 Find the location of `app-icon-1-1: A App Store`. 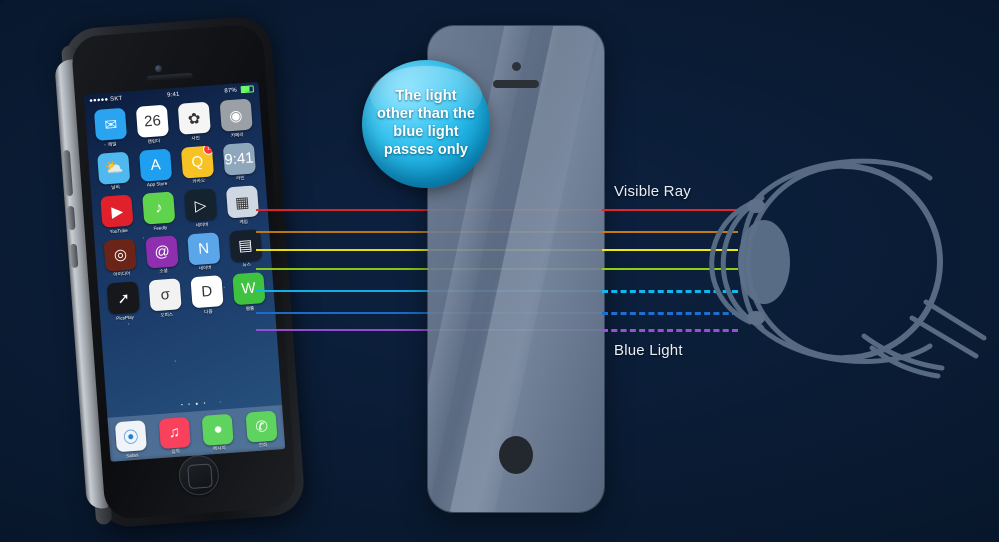

app-icon-1-1: A App Store is located at coordinates (156, 168).